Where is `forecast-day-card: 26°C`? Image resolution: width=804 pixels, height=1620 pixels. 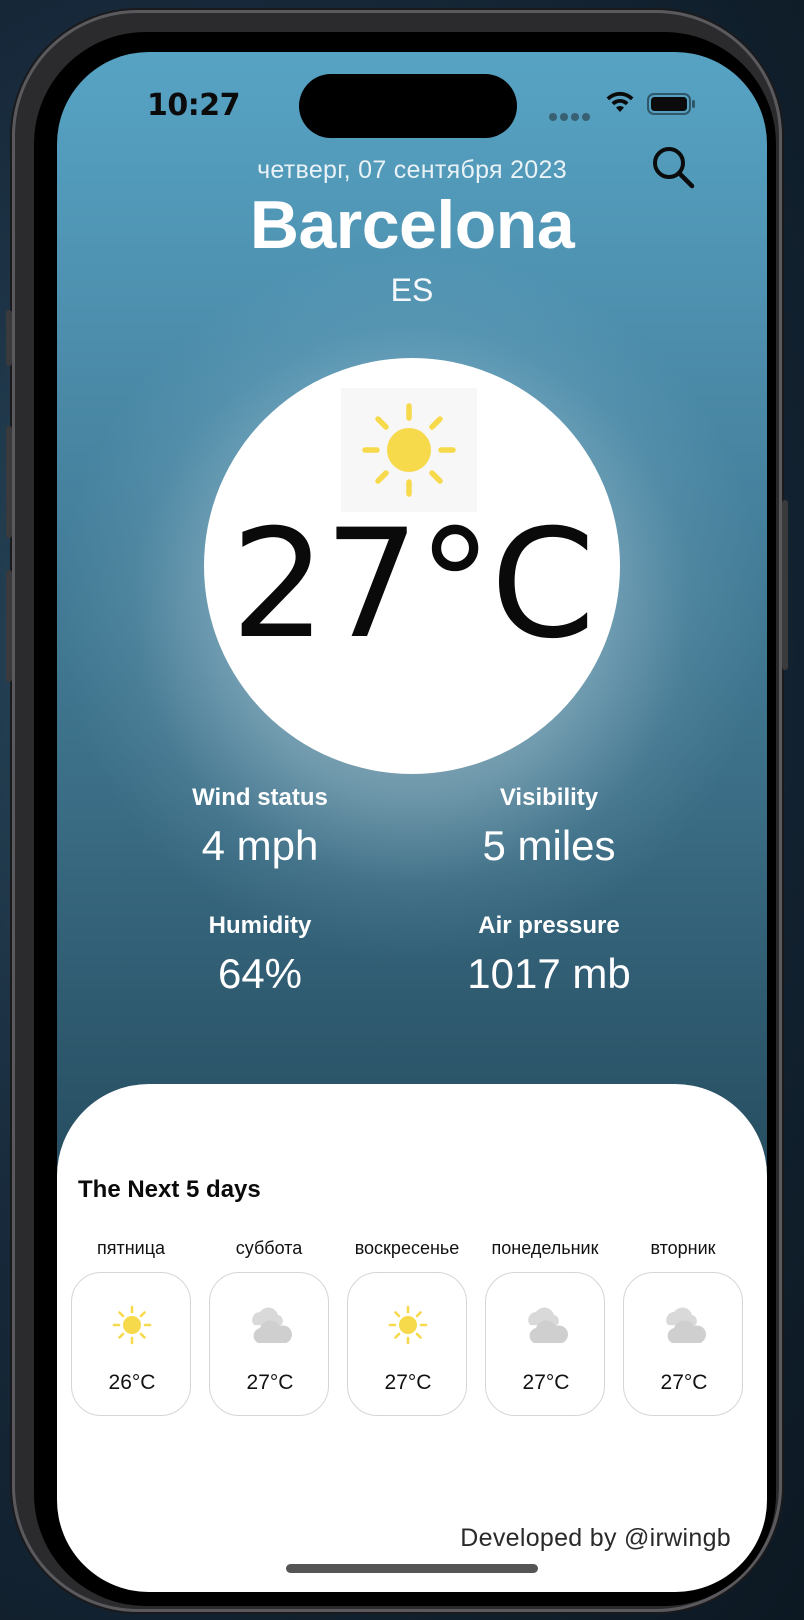 forecast-day-card: 26°C is located at coordinates (131, 1344).